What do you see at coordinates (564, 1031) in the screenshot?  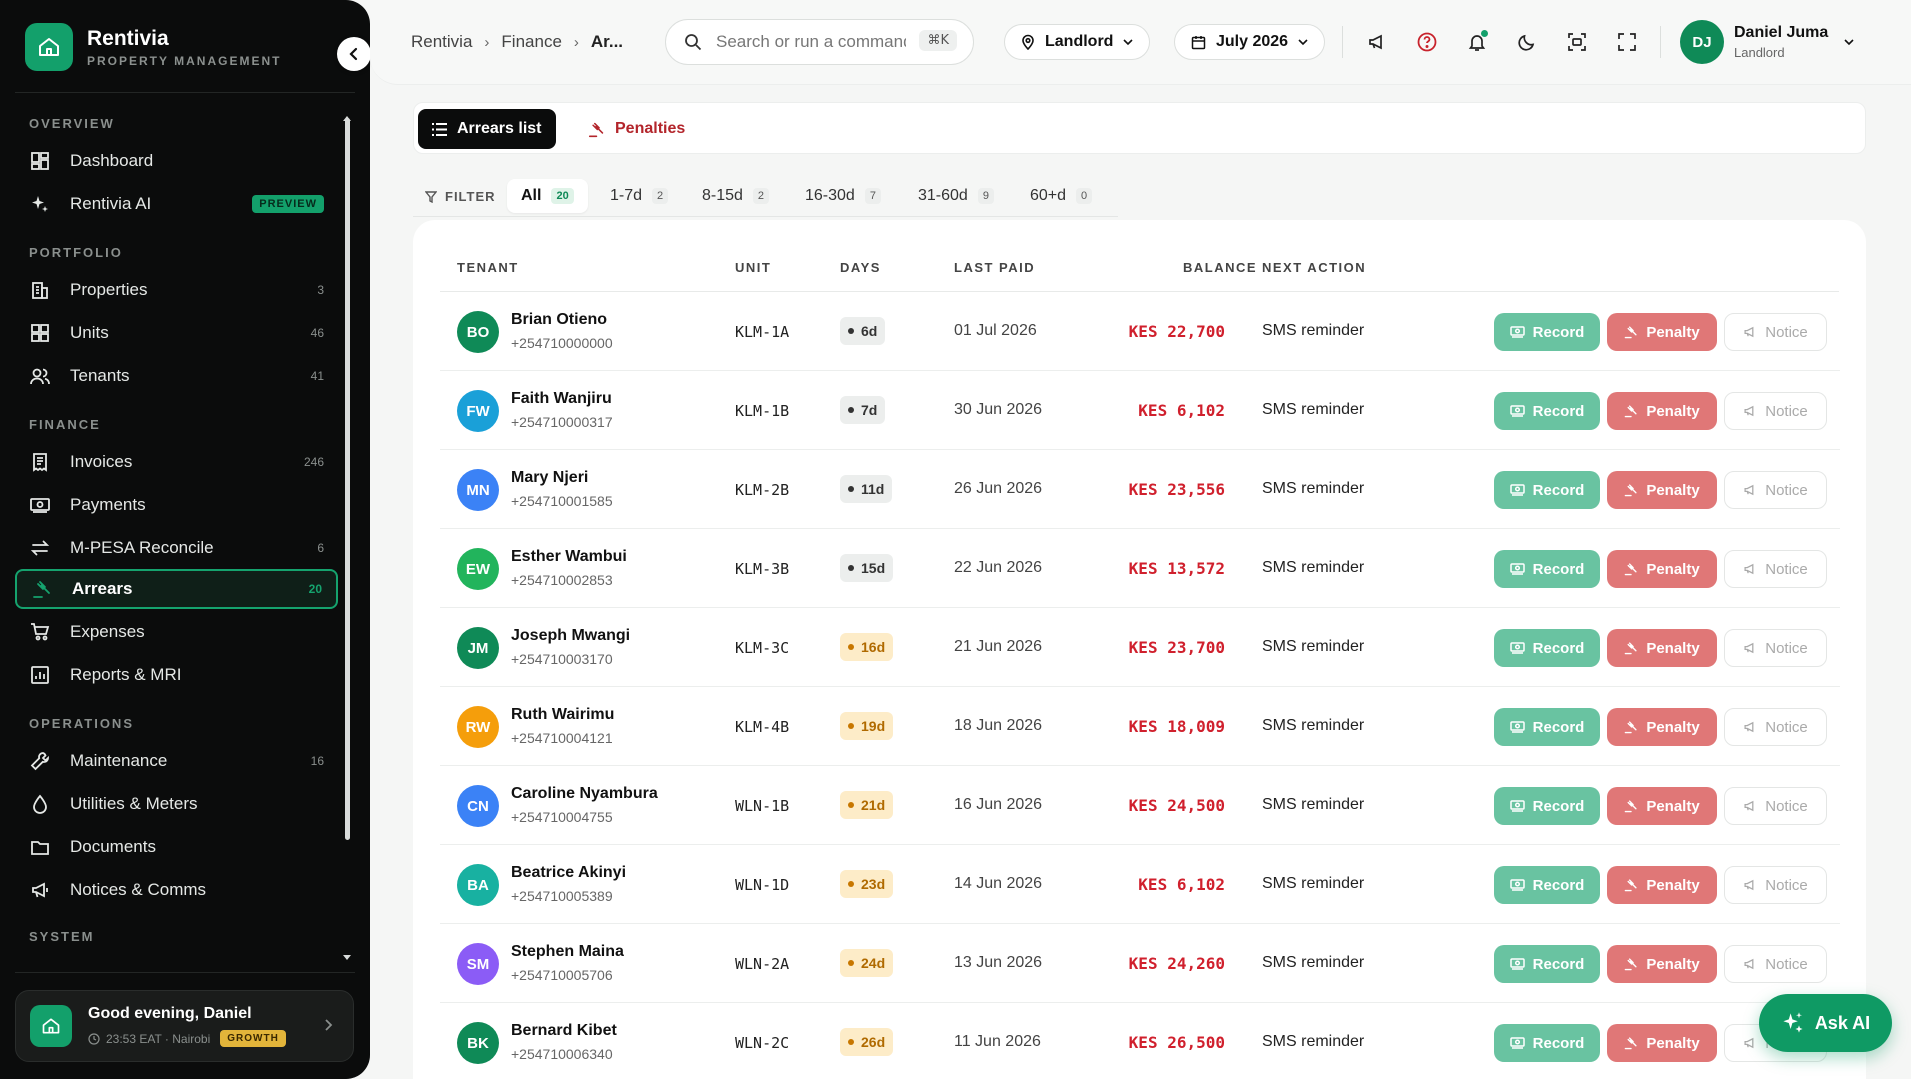 I see `tenant-name: Bernard Kibet` at bounding box center [564, 1031].